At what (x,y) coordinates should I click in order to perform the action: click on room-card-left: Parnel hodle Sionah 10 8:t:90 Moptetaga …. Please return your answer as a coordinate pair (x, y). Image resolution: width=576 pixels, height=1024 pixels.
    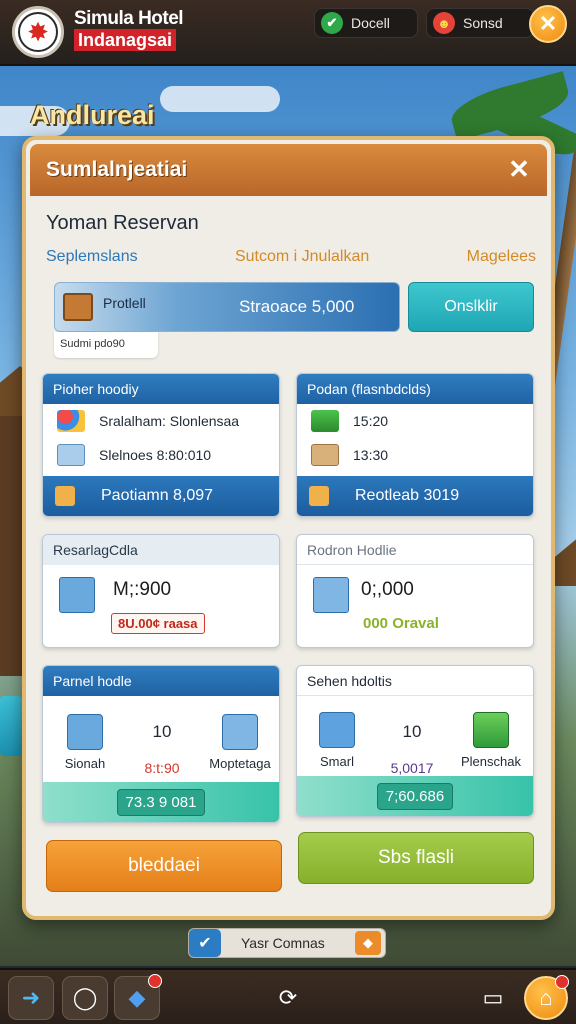
    Looking at the image, I should click on (161, 744).